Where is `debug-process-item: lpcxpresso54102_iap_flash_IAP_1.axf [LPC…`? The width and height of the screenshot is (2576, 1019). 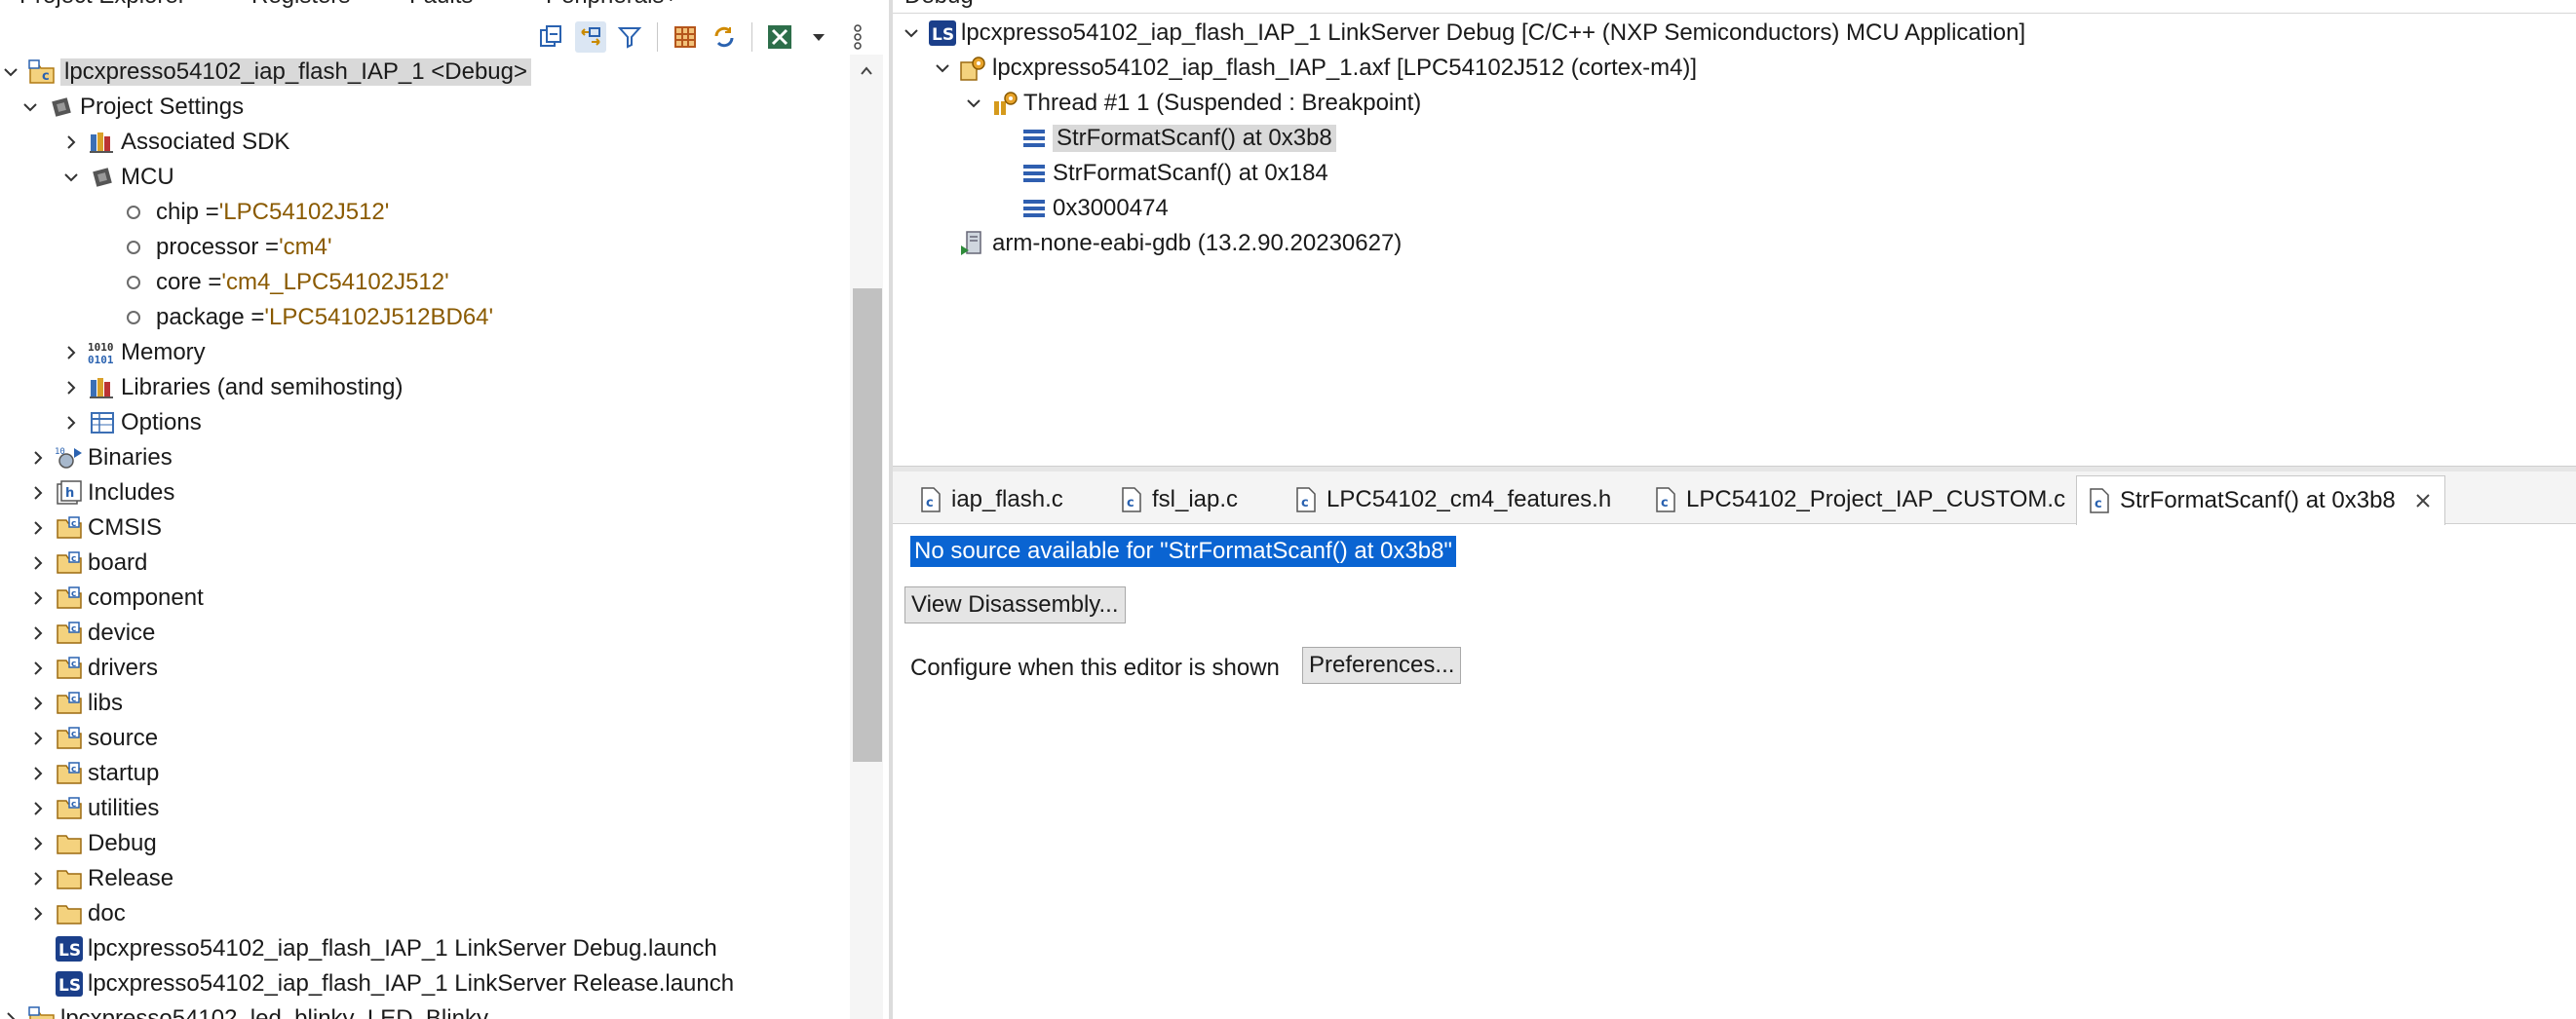
debug-process-item: lpcxpresso54102_iap_flash_IAP_1.axf [LPC… is located at coordinates (1314, 68).